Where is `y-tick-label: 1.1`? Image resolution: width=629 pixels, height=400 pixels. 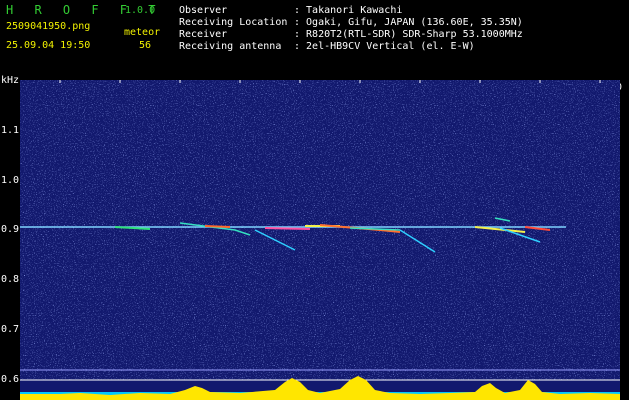
y-tick-label: 1.1 is located at coordinates (10, 130).